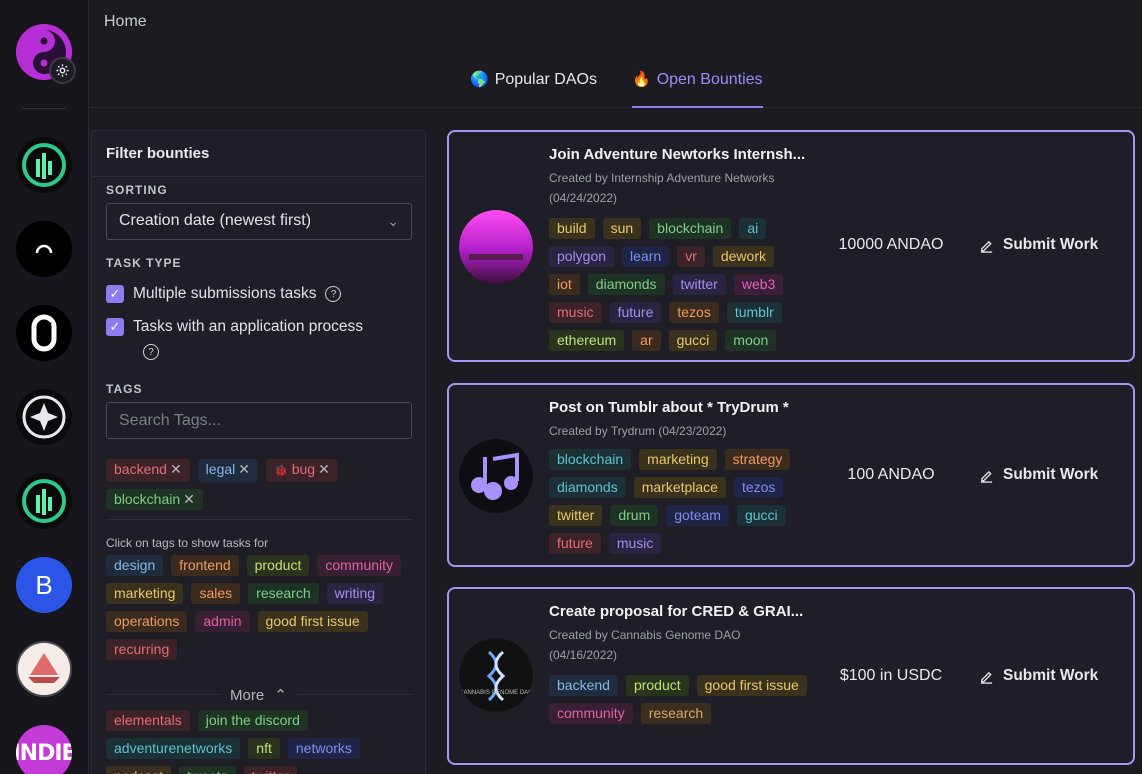  Describe the element at coordinates (533, 89) in the screenshot. I see `tab-popular-daos: 🌎 Popular DAOs` at that location.